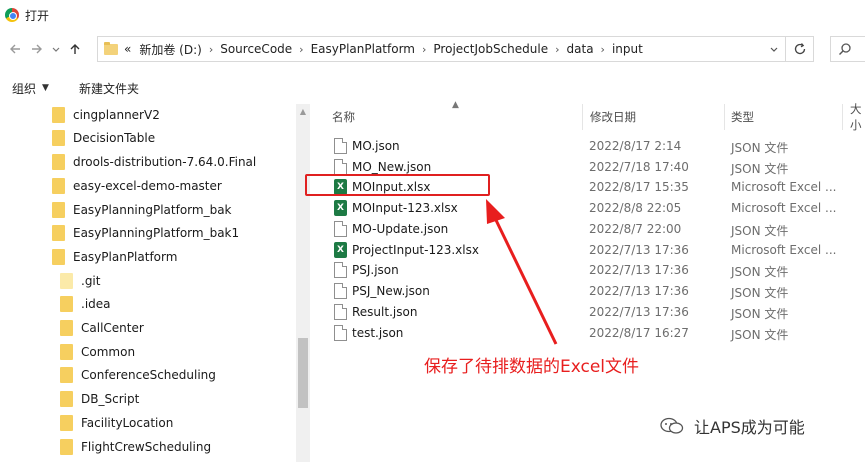  What do you see at coordinates (37, 15) in the screenshot?
I see `window-title: 打开` at bounding box center [37, 15].